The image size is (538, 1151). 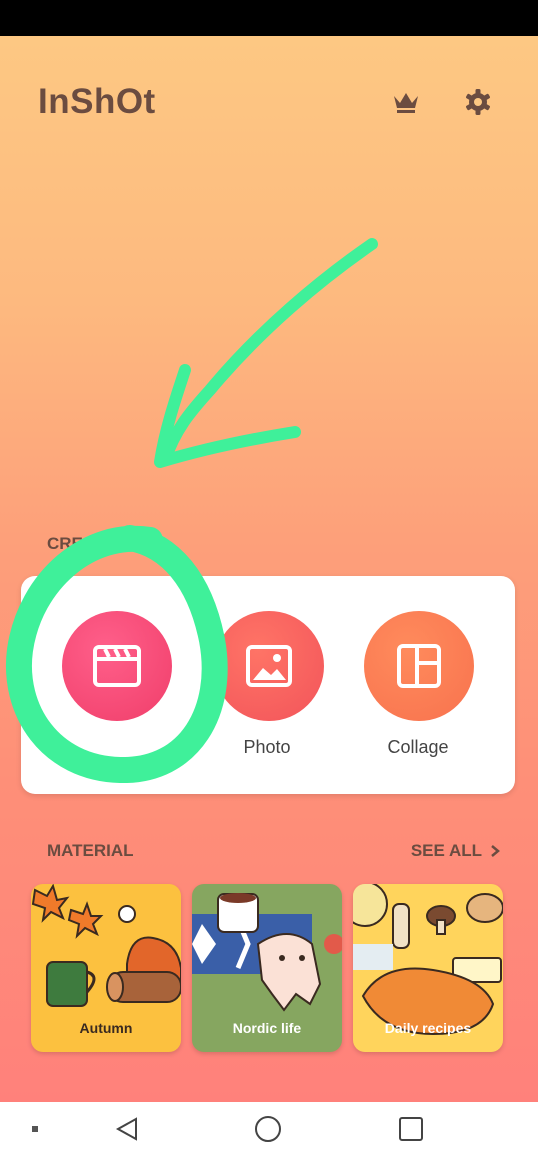 I want to click on material-daily-label: Daily recipes, so click(x=428, y=1028).